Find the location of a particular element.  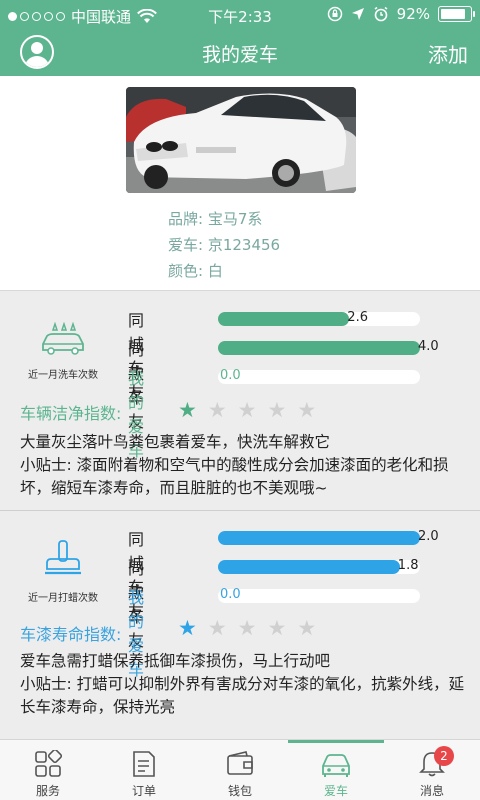

wax-count-label: 近一月打蜡次数 is located at coordinates (63, 598).